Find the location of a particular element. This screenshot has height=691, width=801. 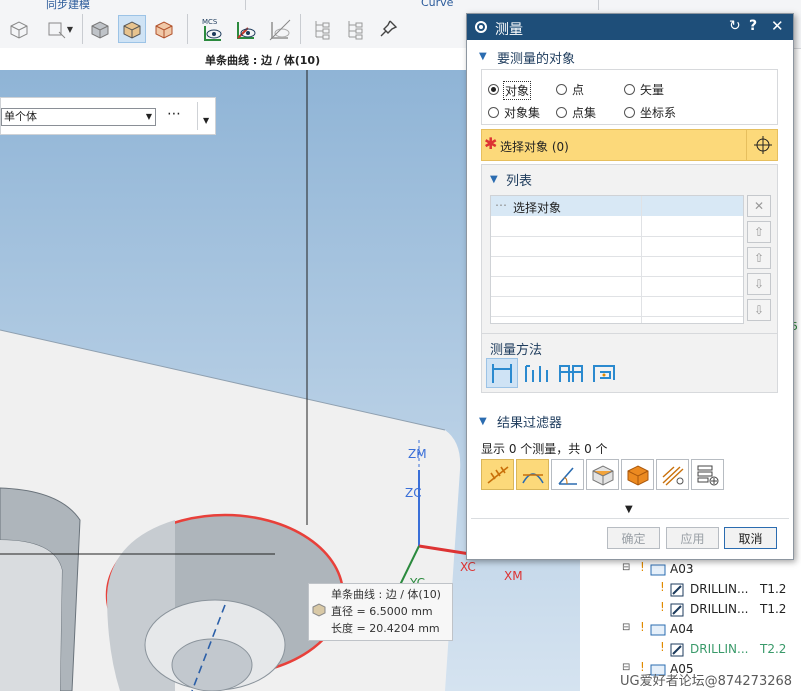

static-wireframe-button is located at coordinates (164, 29).